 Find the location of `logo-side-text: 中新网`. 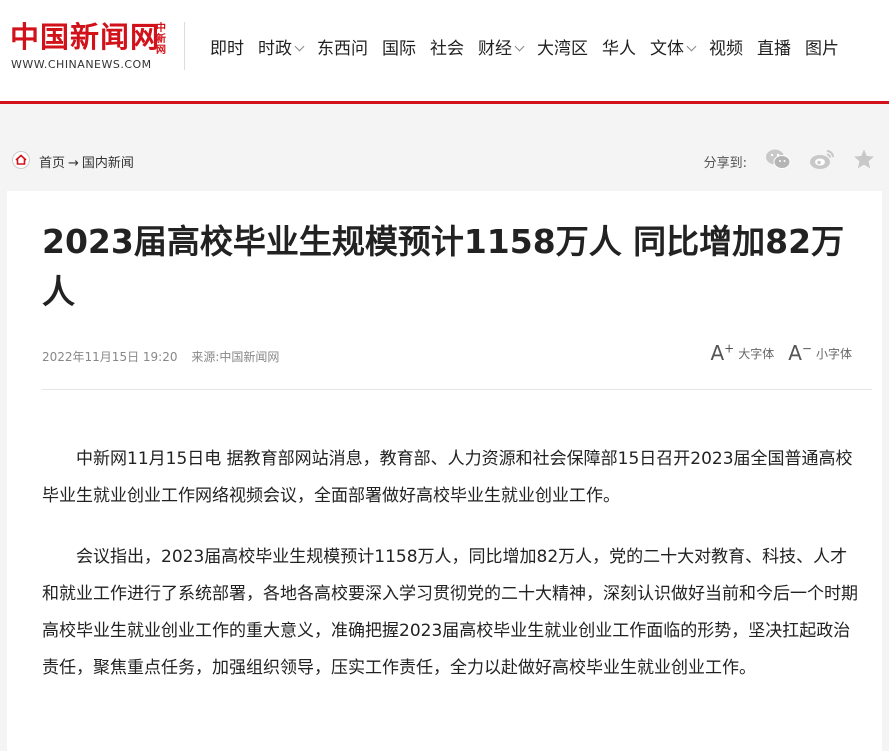

logo-side-text: 中新网 is located at coordinates (161, 39).